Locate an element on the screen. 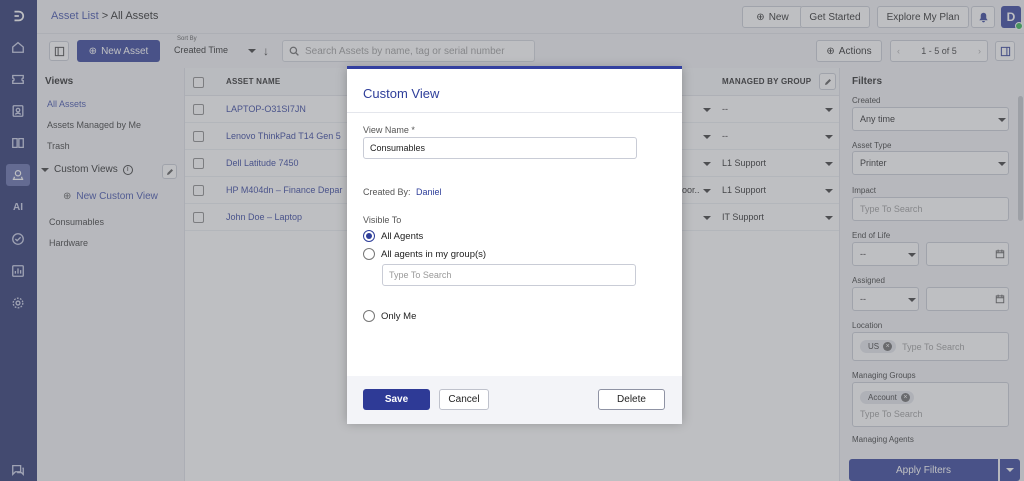 The width and height of the screenshot is (1024, 481). delete-label: Delete is located at coordinates (631, 399).